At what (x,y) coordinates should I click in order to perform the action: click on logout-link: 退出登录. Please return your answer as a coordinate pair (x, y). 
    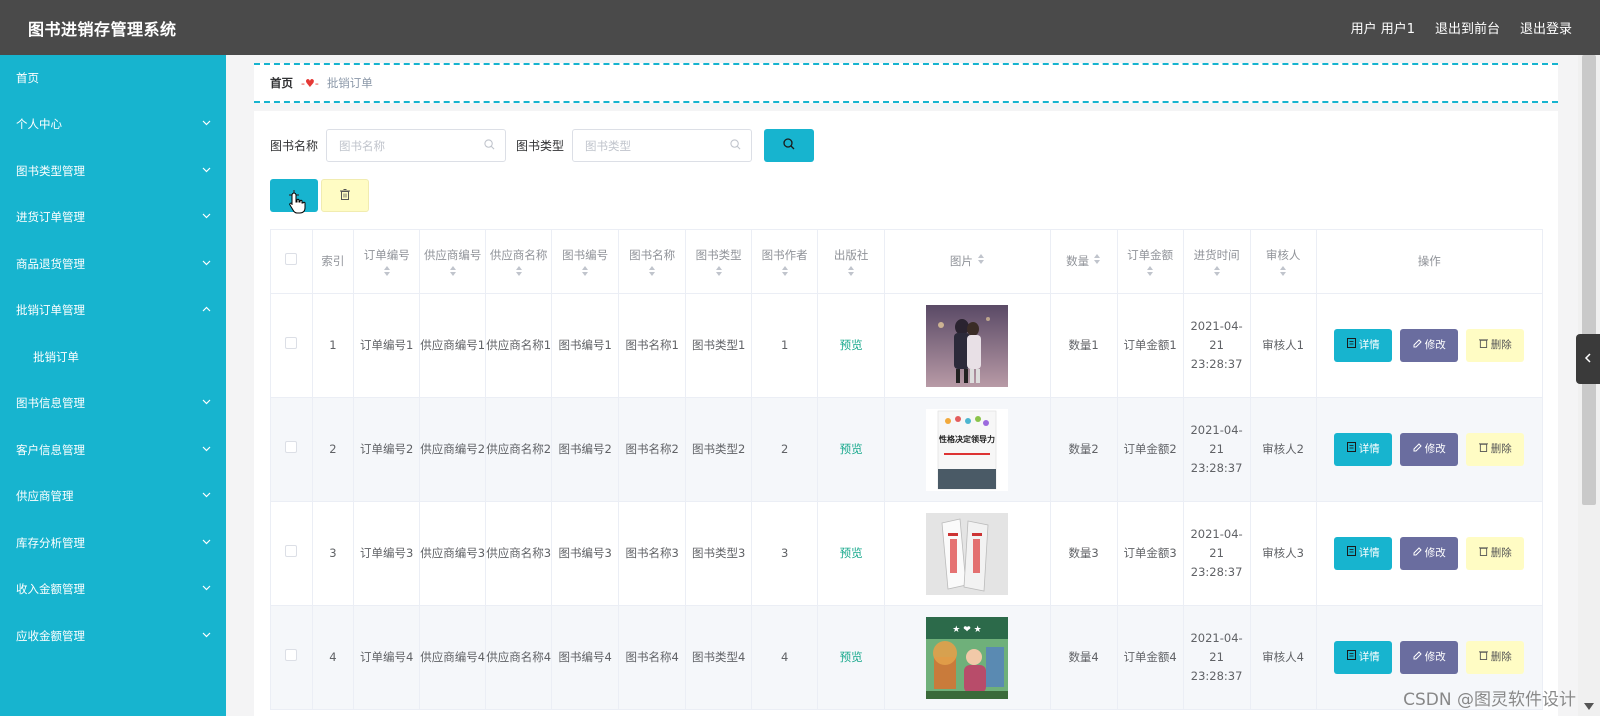
    Looking at the image, I should click on (1546, 27).